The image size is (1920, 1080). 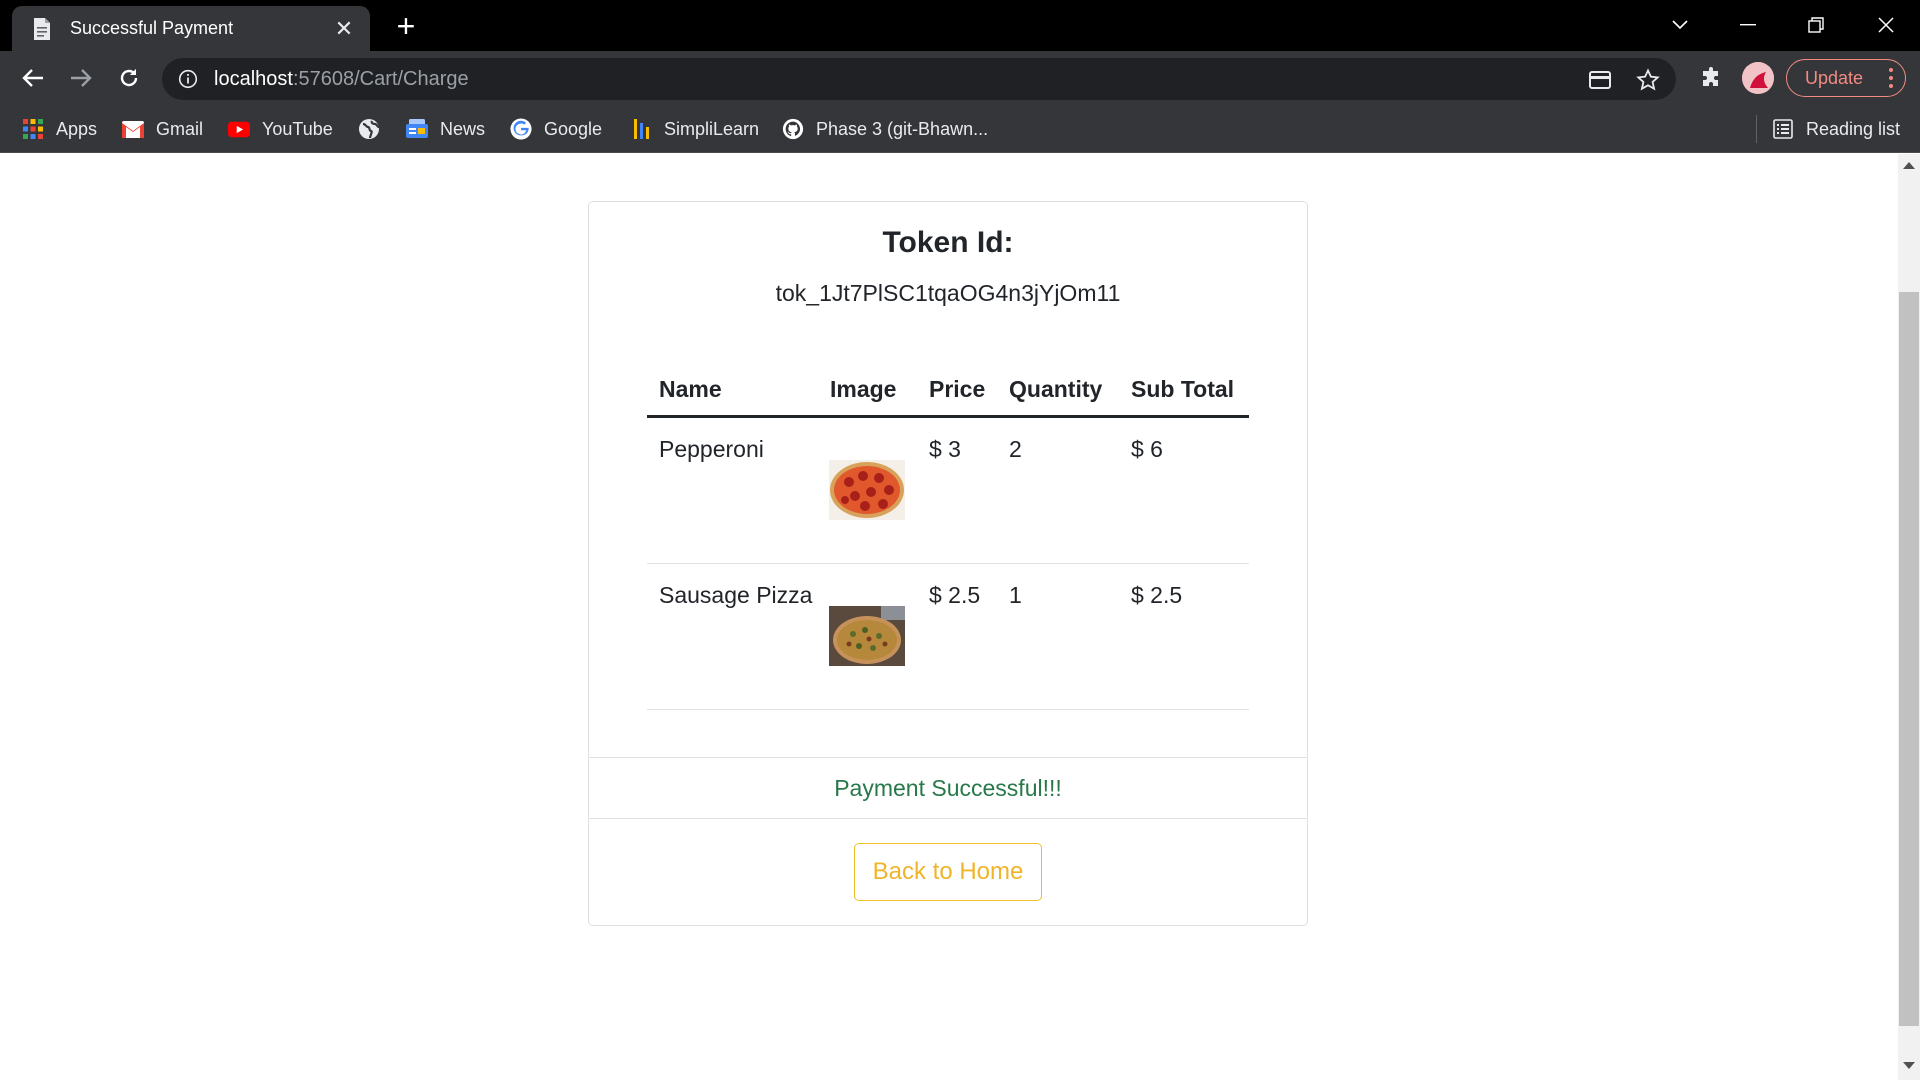 I want to click on card-payment-icon, so click(x=1600, y=80).